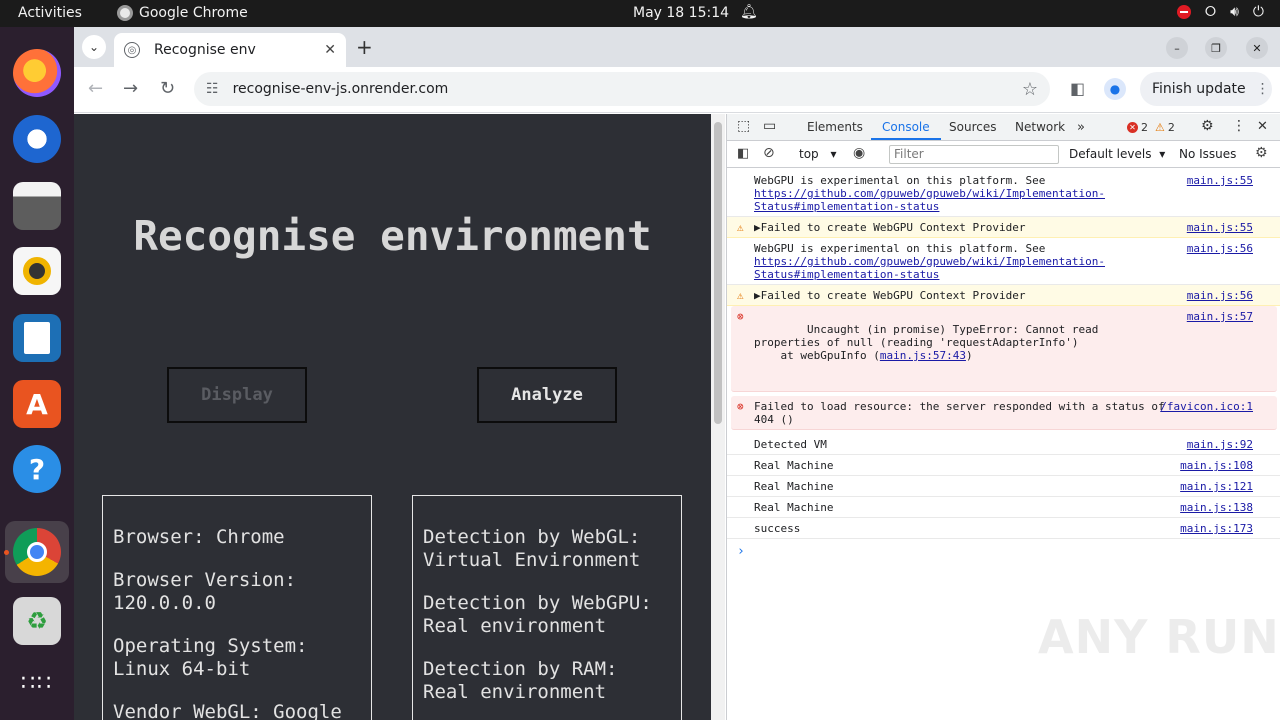 The height and width of the screenshot is (720, 1280). What do you see at coordinates (769, 153) in the screenshot?
I see `clear-console-icon: ⊘` at bounding box center [769, 153].